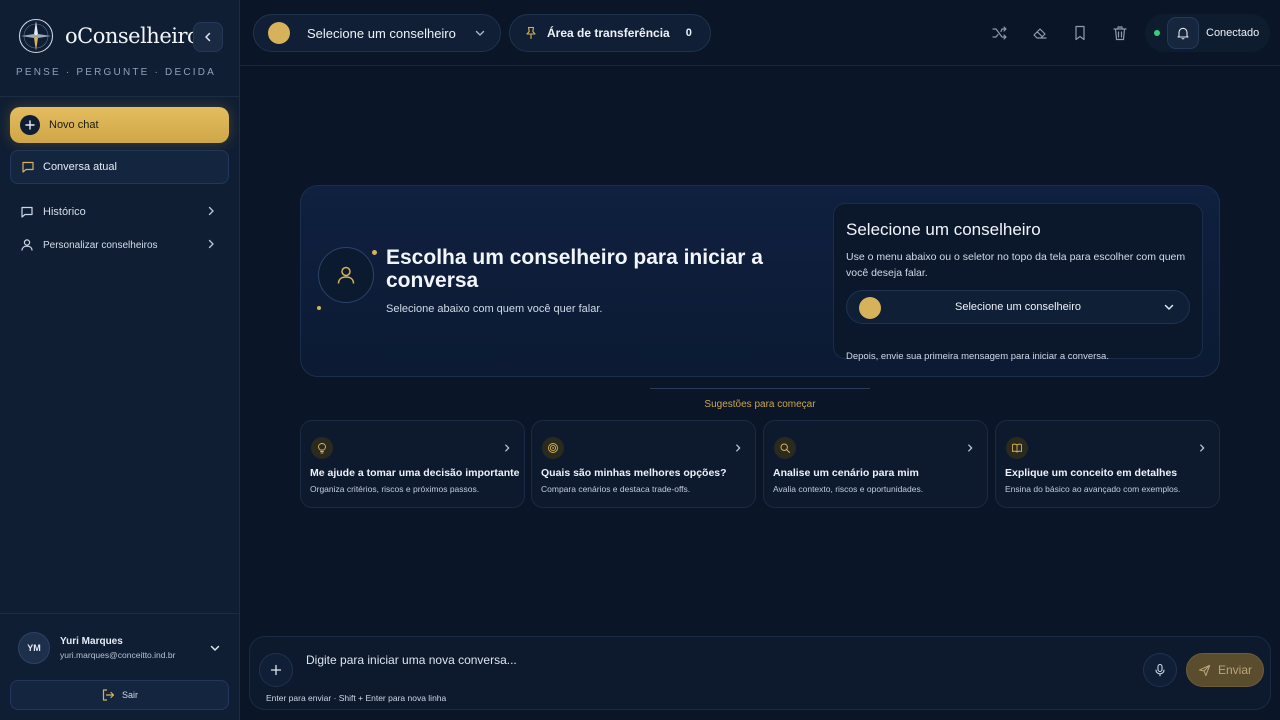 The width and height of the screenshot is (1280, 720). I want to click on suggestion-title: Quais são minhas melhores opções?, so click(634, 473).